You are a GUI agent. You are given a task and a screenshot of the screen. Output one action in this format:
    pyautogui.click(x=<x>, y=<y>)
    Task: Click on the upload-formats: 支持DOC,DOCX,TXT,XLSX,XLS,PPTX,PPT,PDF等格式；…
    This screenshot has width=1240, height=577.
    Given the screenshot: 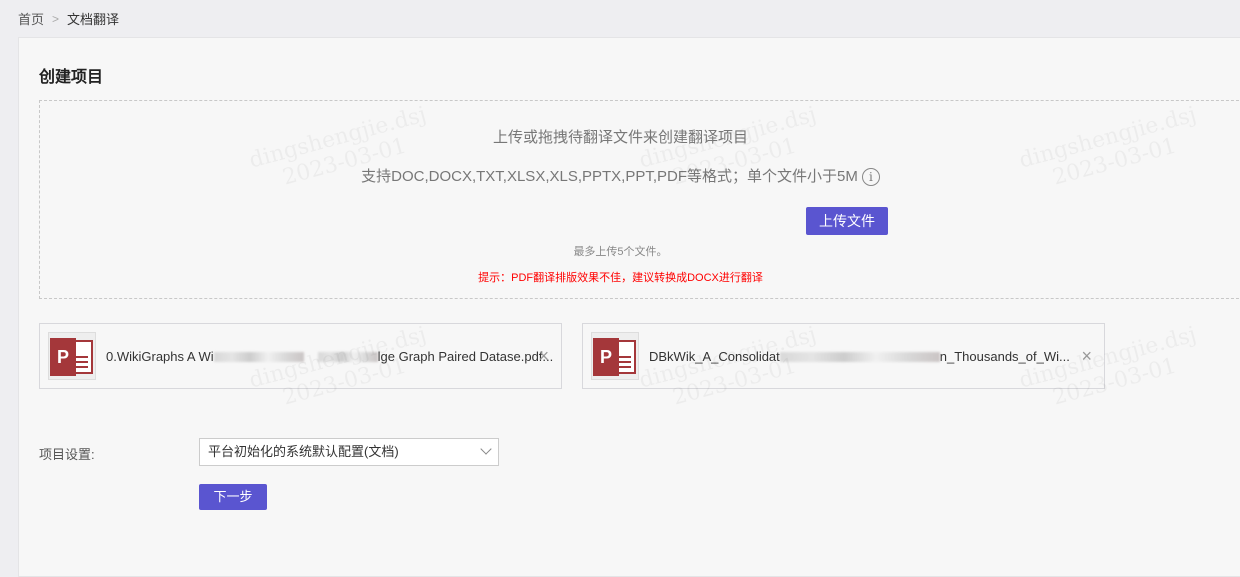 What is the action you would take?
    pyautogui.click(x=620, y=176)
    